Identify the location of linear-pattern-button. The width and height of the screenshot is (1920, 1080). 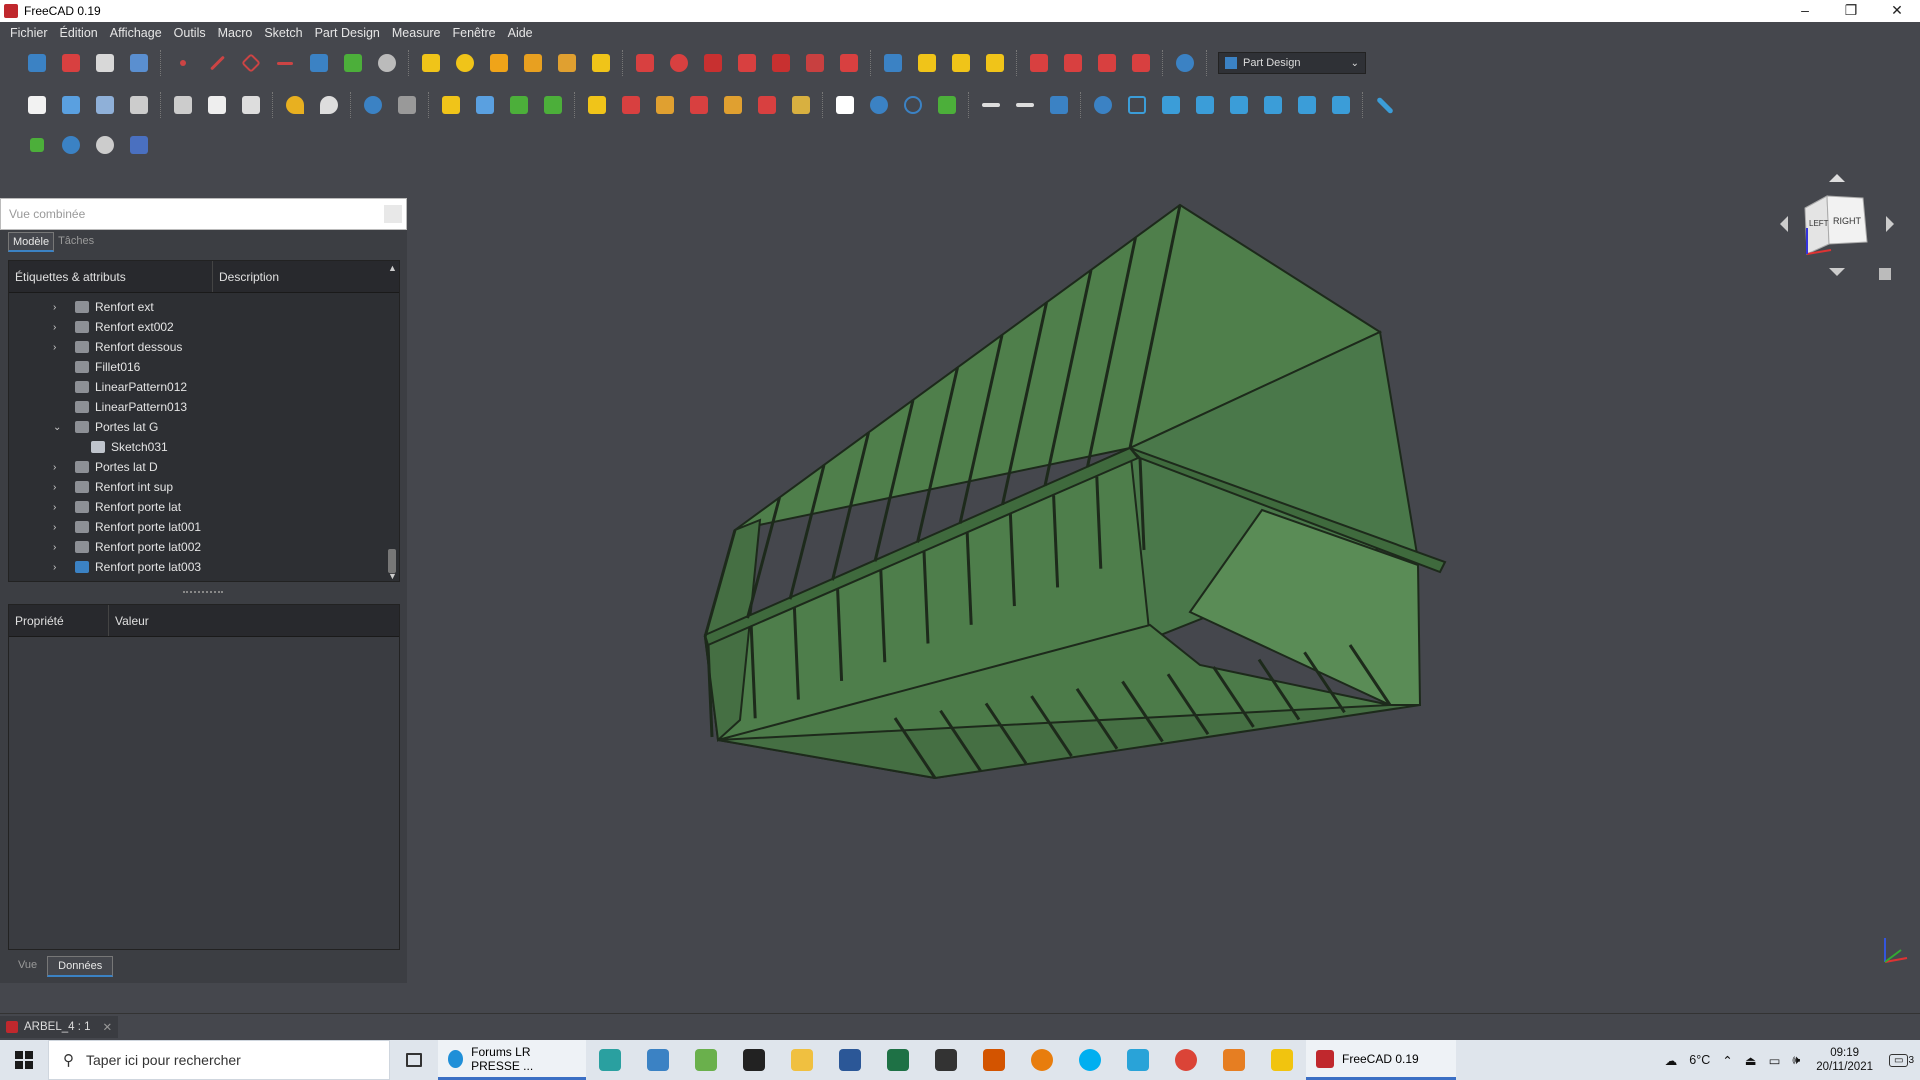
(927, 63).